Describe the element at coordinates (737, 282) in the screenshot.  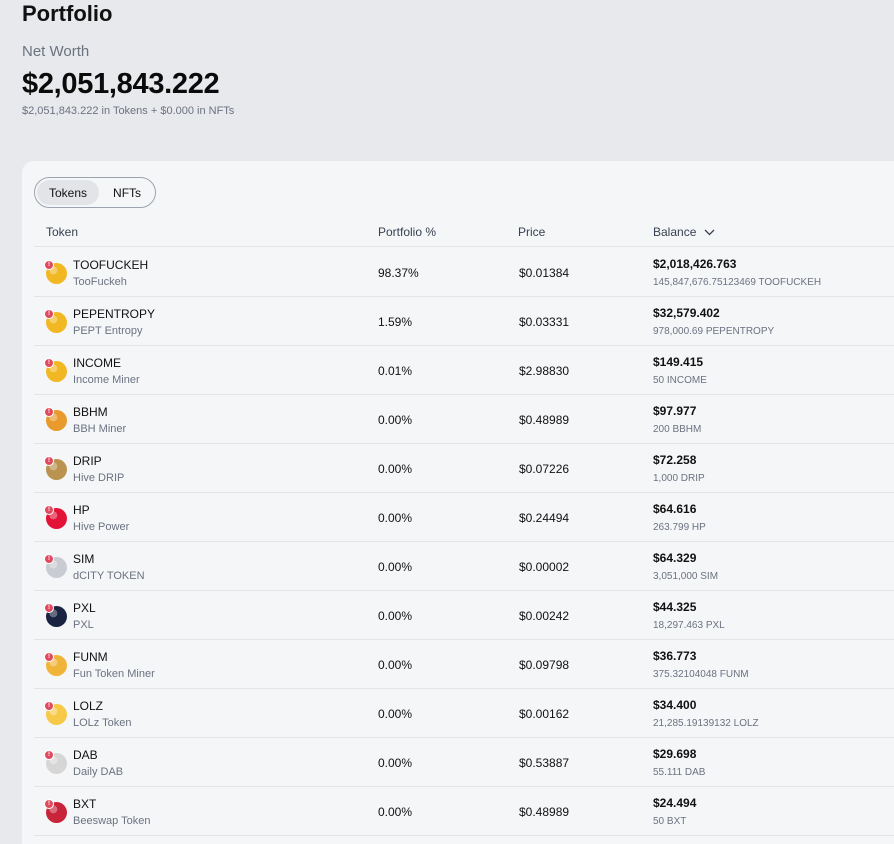
I see `balance-quantity: 145,847,676.75123469 TOOFUCKEH` at that location.